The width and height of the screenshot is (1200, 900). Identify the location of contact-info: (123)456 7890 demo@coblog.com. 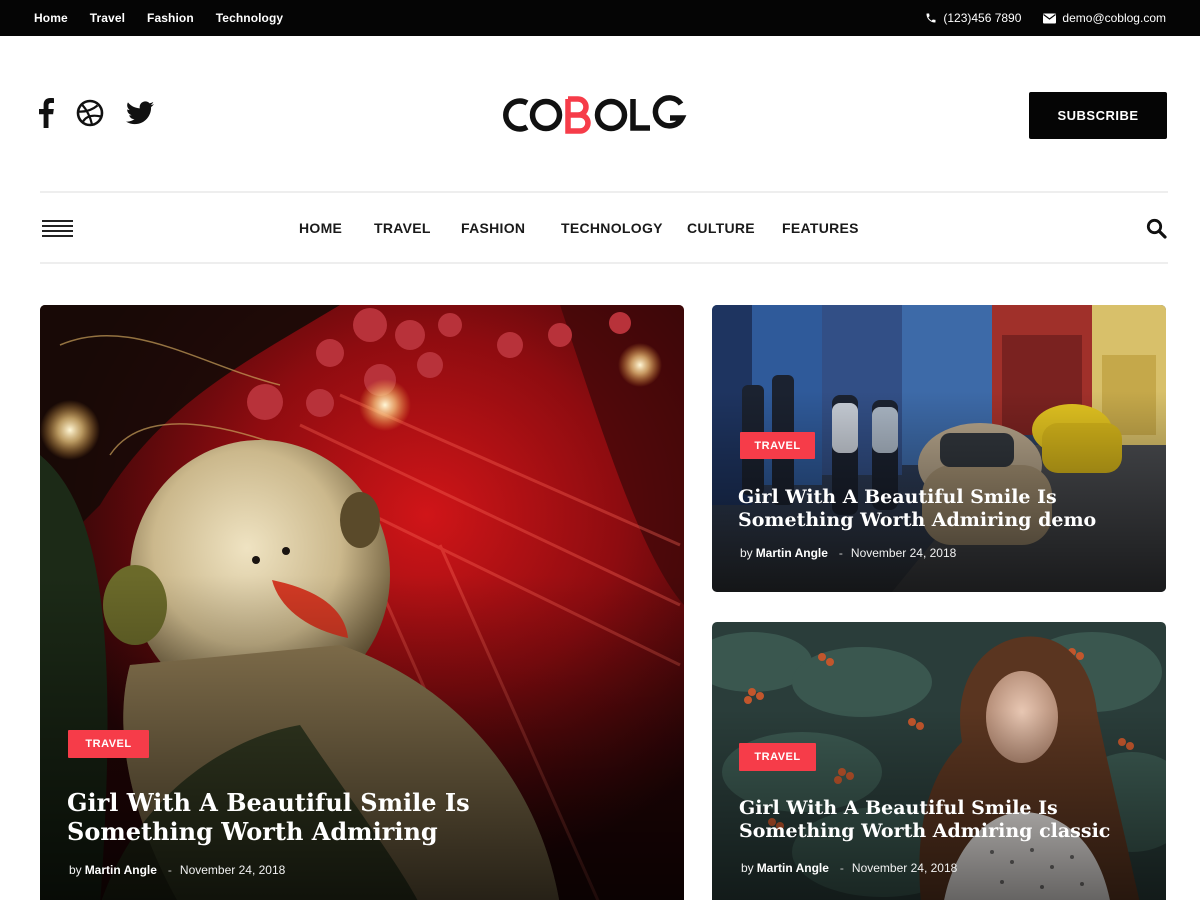
(1045, 18).